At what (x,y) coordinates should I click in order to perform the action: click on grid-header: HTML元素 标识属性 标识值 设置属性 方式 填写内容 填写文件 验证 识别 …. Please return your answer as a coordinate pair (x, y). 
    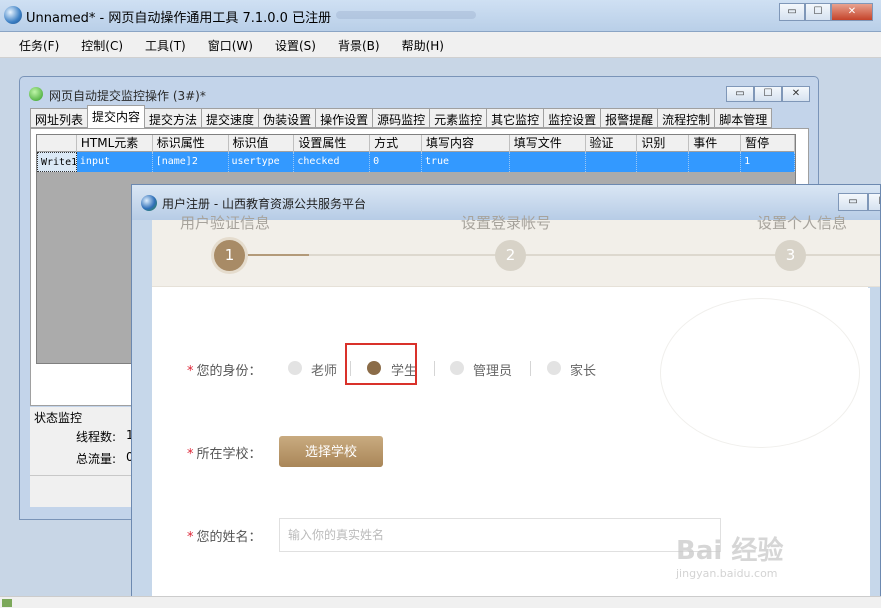
    Looking at the image, I should click on (416, 143).